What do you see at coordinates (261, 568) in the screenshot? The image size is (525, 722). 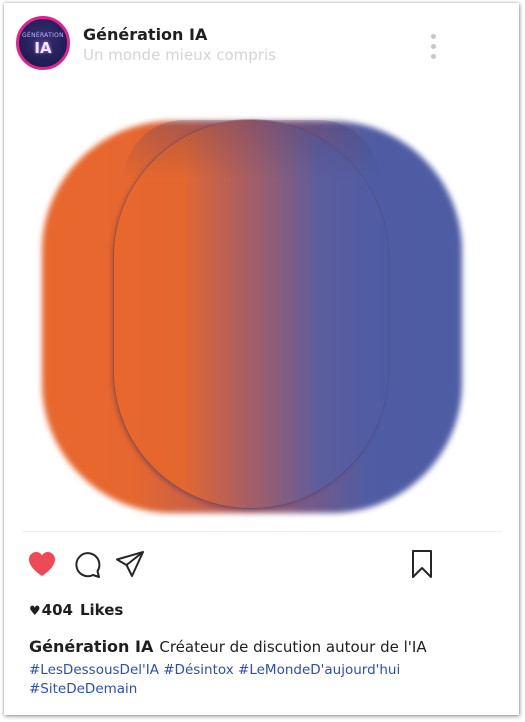 I see `action-bar` at bounding box center [261, 568].